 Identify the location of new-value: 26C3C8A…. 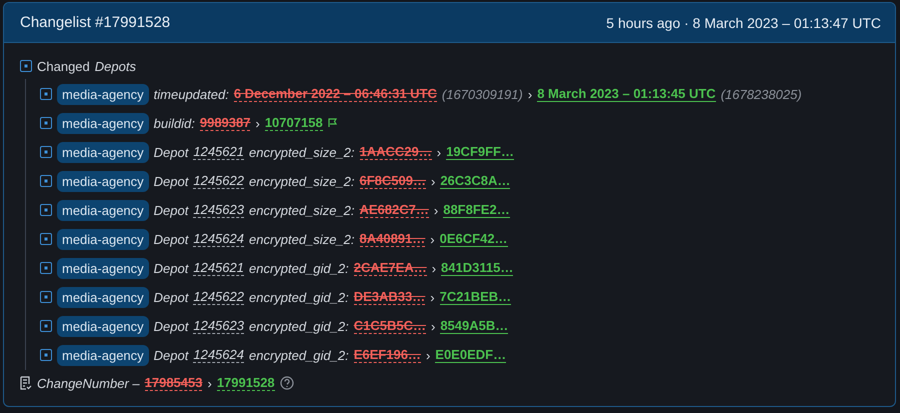
(475, 181).